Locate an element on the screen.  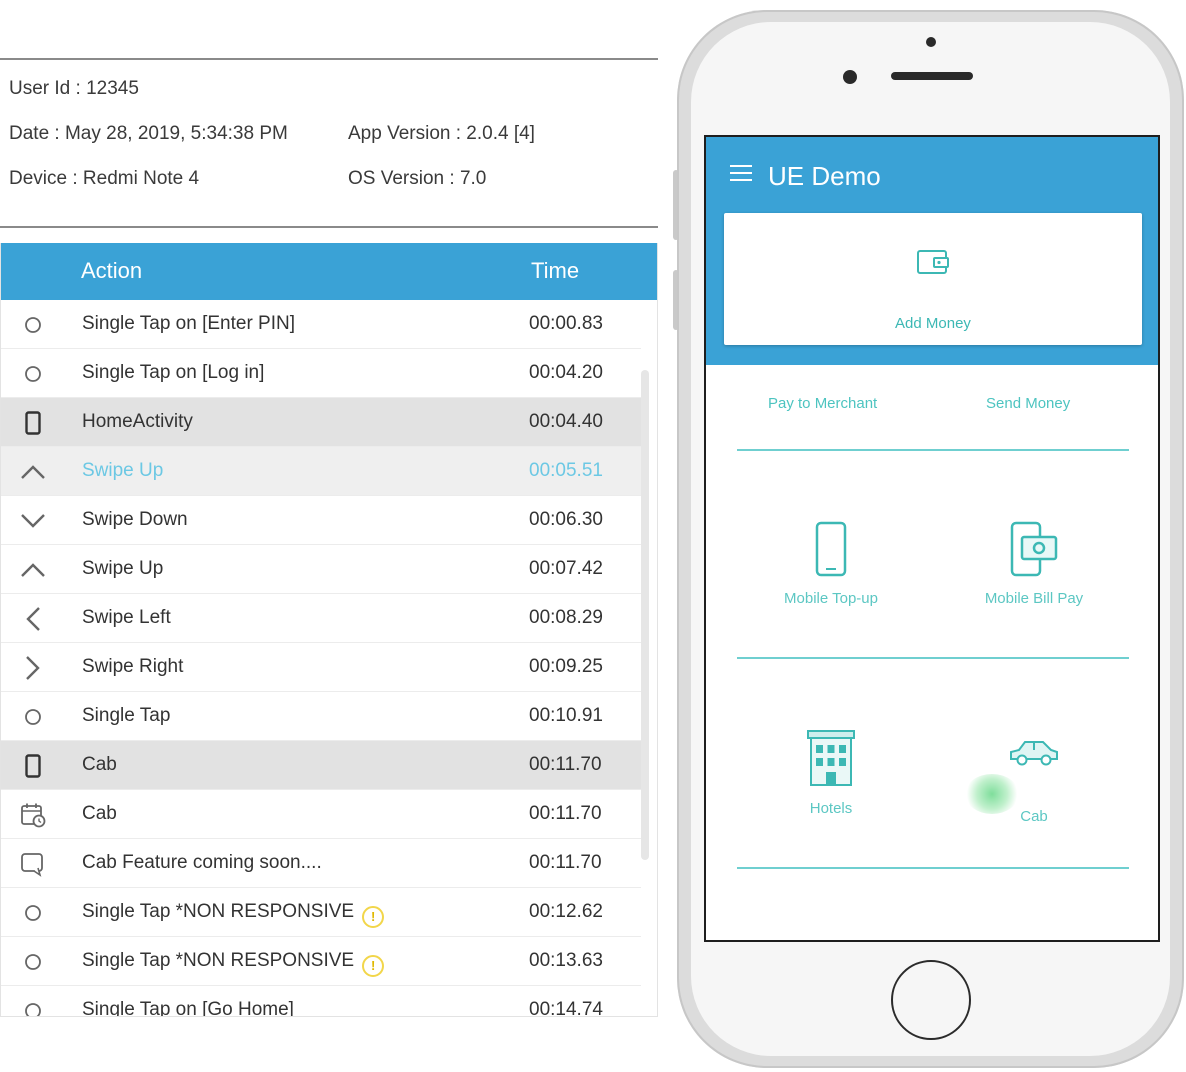
hotels-tile: Hotels is located at coordinates (831, 773).